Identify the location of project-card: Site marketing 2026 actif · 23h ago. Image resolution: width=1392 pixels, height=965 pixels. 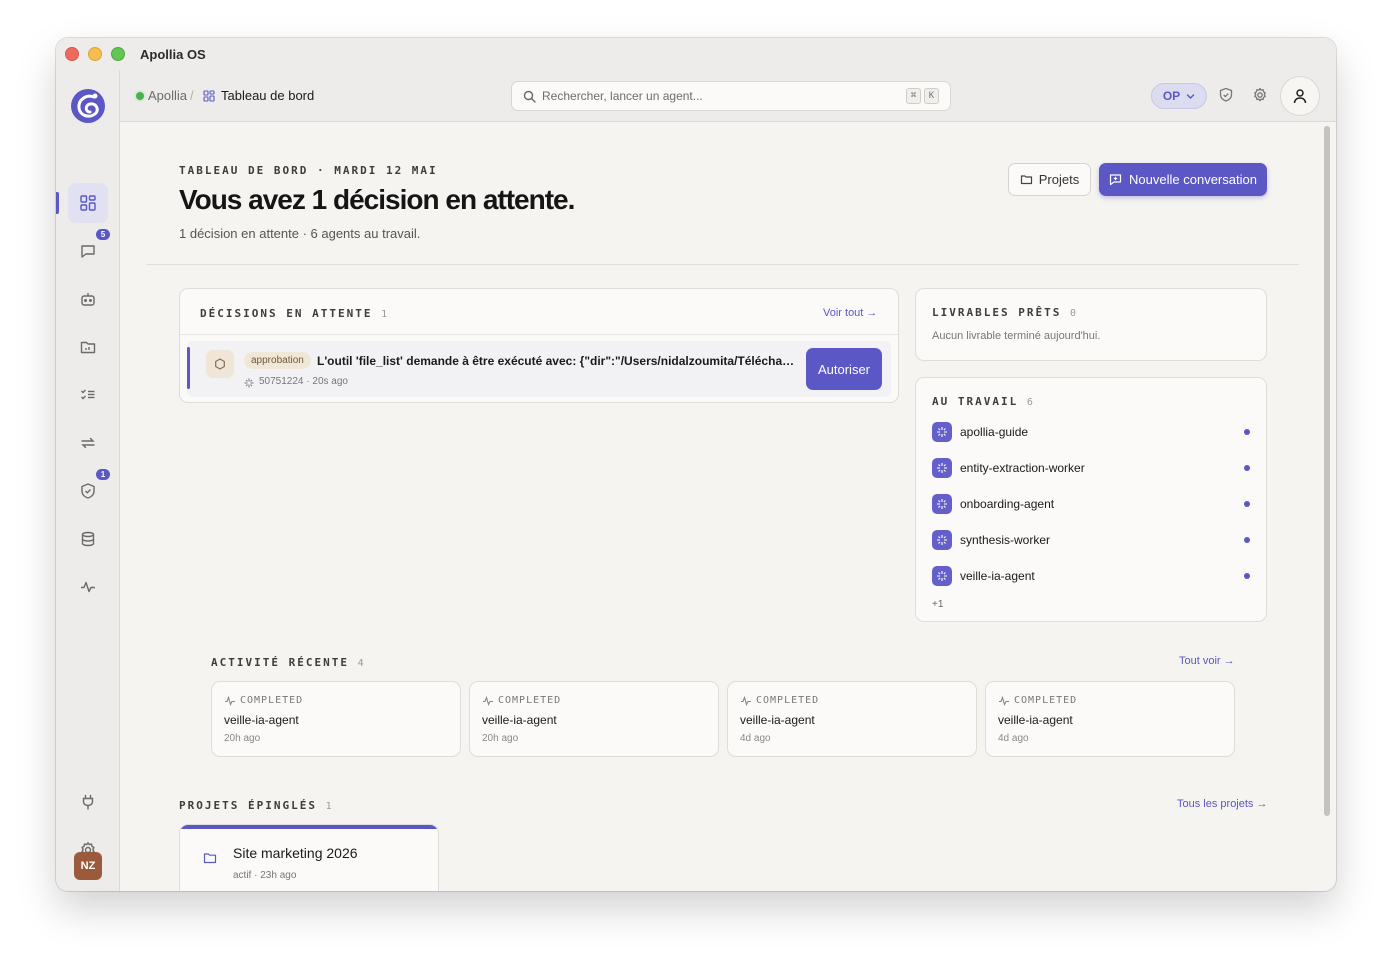
(309, 857).